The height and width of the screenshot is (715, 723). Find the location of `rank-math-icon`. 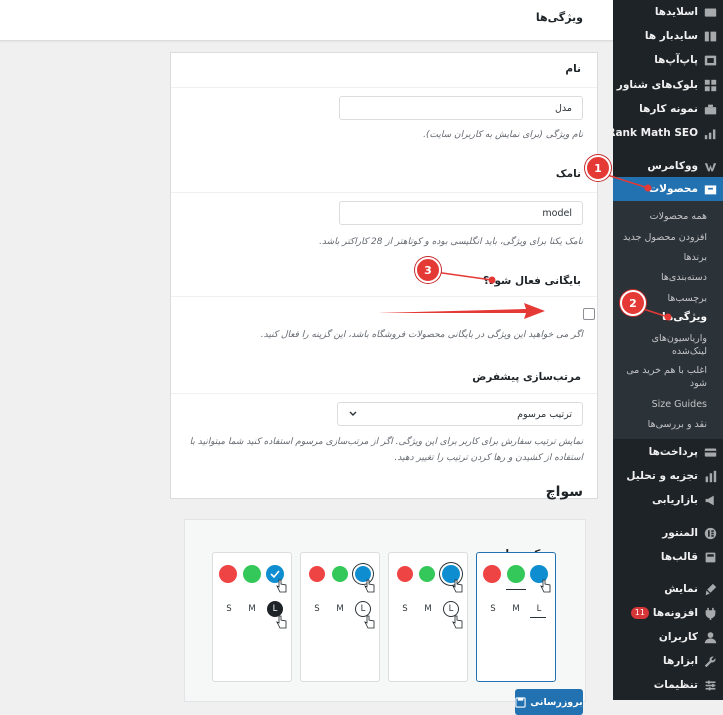

rank-math-icon is located at coordinates (710, 133).